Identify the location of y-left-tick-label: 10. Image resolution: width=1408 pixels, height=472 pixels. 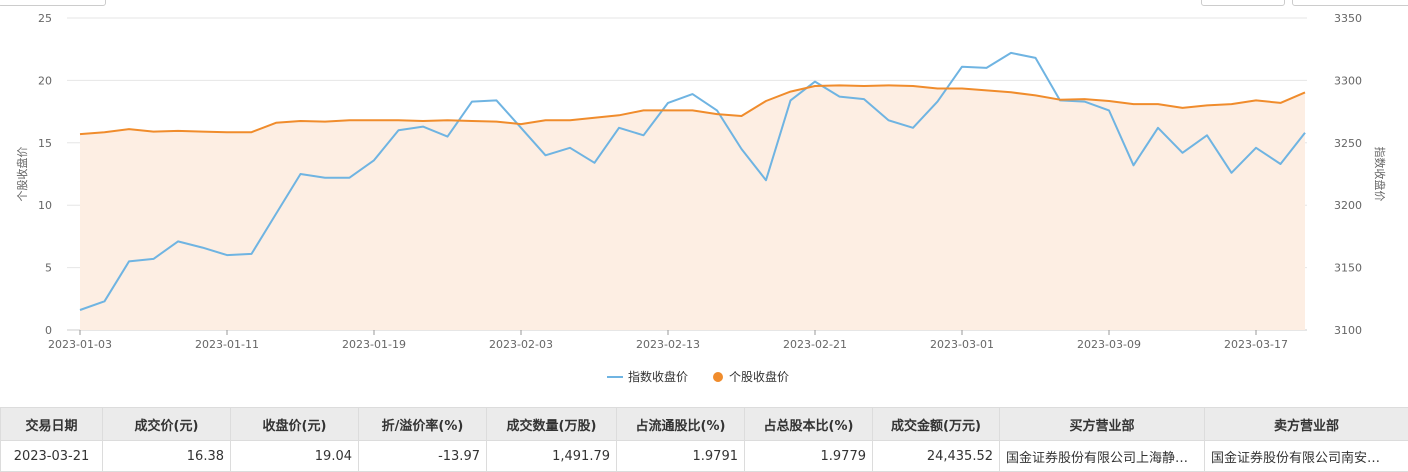
(45, 205).